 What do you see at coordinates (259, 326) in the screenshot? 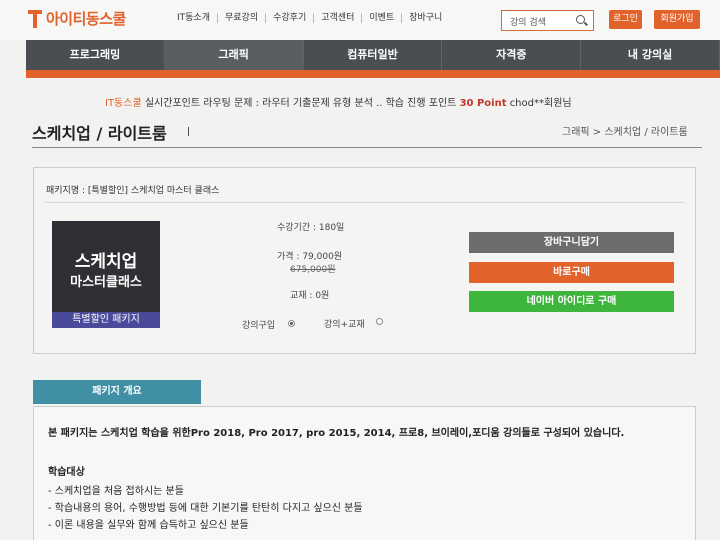
I see `option-lecture-label: 강의구입` at bounding box center [259, 326].